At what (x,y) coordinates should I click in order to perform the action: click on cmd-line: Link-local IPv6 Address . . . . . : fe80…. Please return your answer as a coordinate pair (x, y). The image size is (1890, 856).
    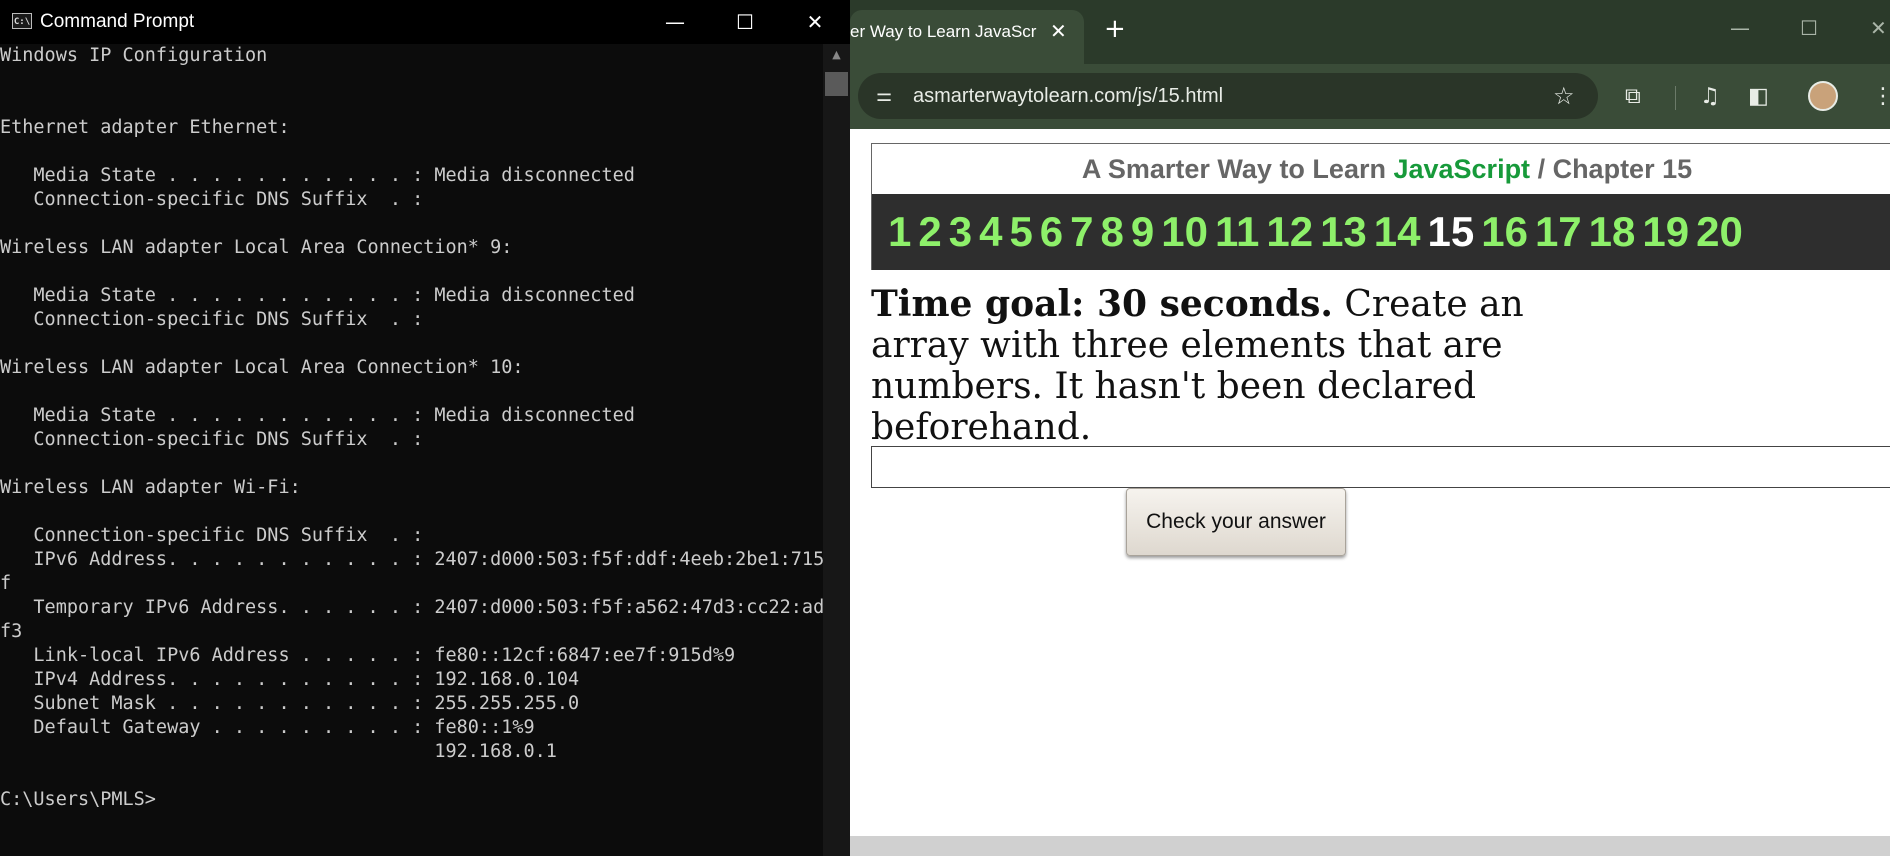
    Looking at the image, I should click on (368, 655).